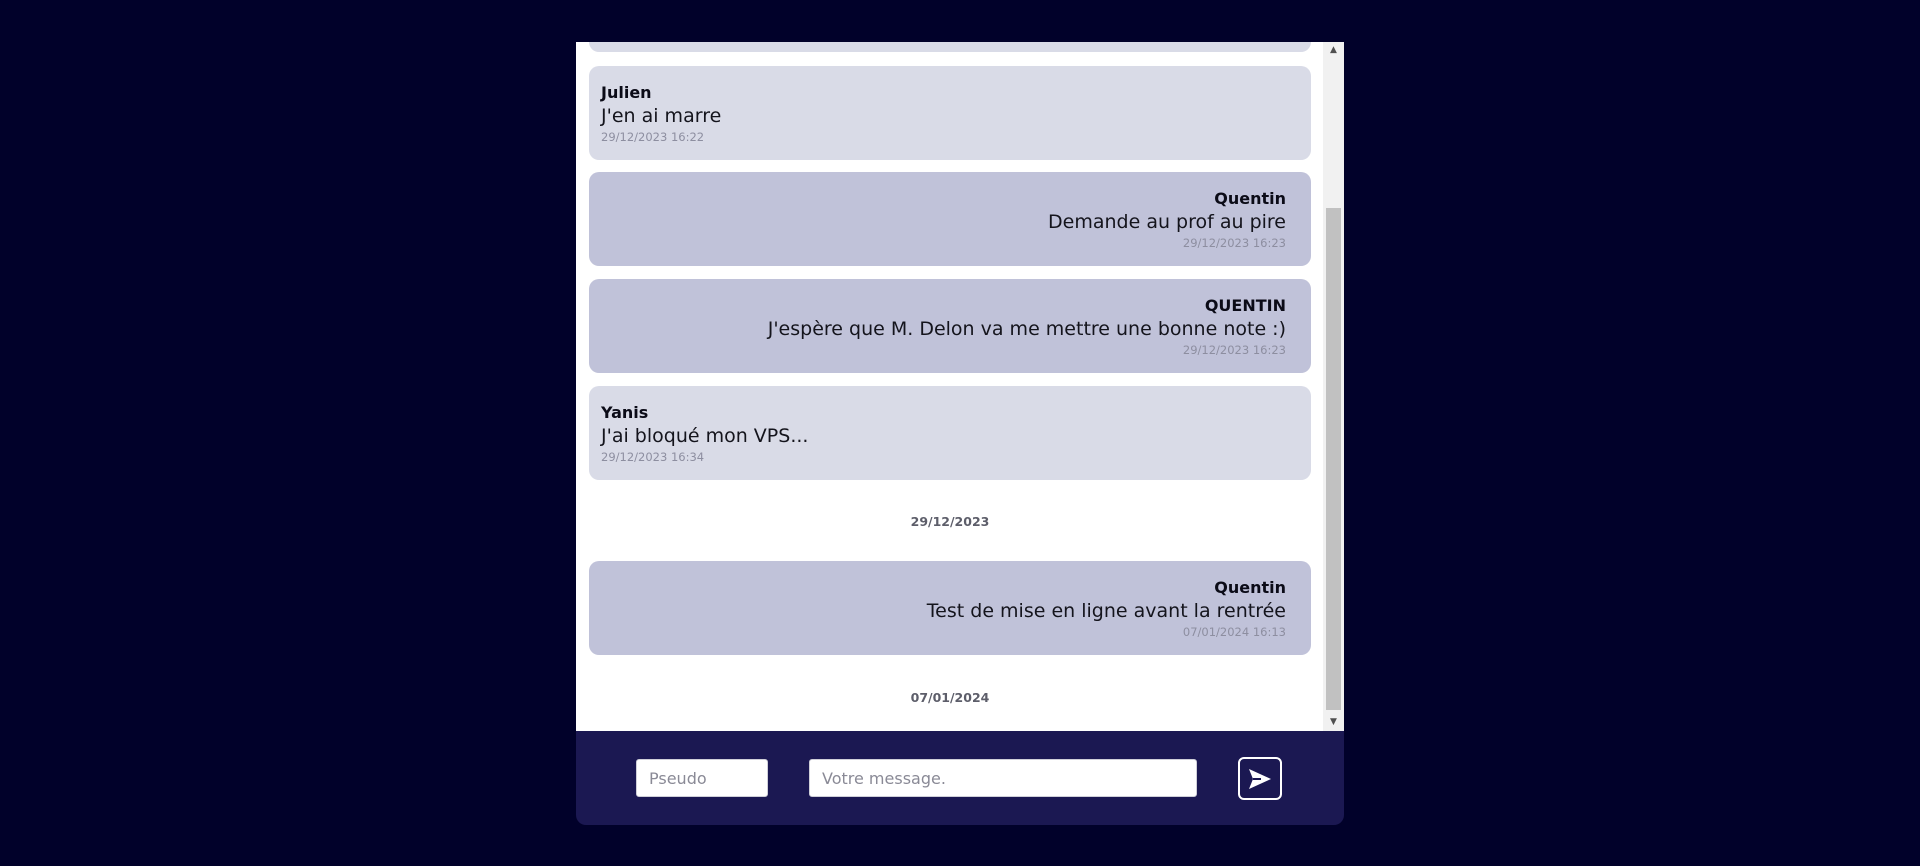 Image resolution: width=1920 pixels, height=866 pixels. What do you see at coordinates (625, 412) in the screenshot?
I see `message-author: Yanis` at bounding box center [625, 412].